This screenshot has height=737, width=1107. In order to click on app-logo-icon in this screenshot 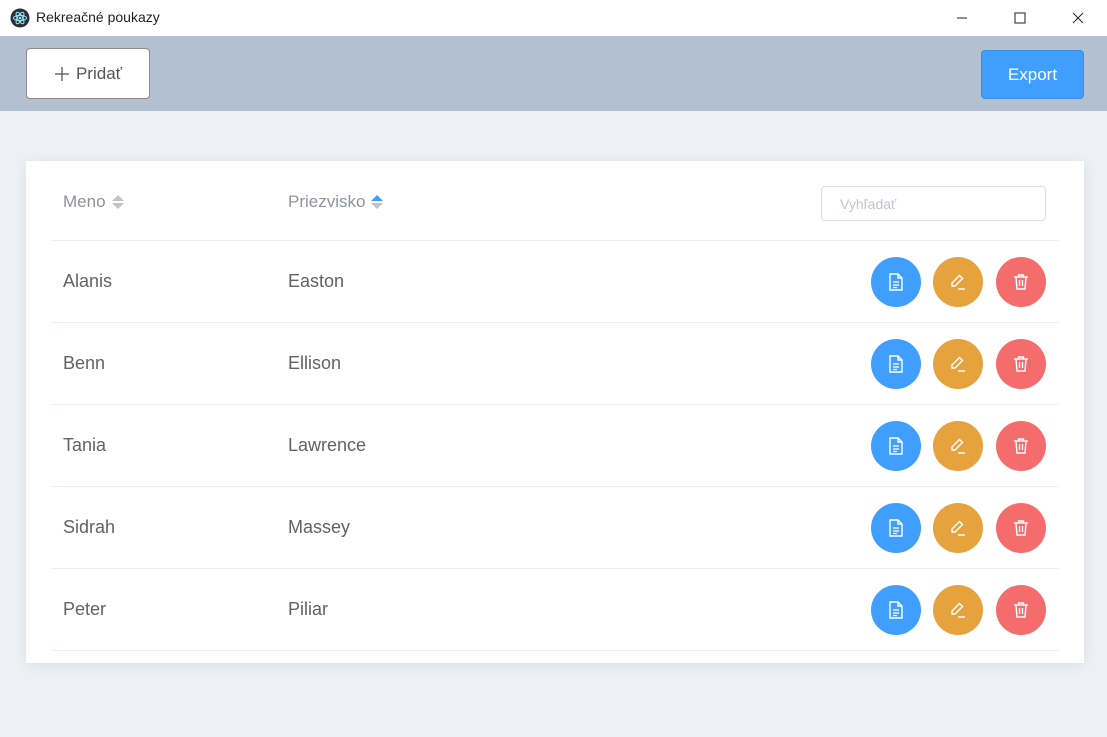, I will do `click(20, 18)`.